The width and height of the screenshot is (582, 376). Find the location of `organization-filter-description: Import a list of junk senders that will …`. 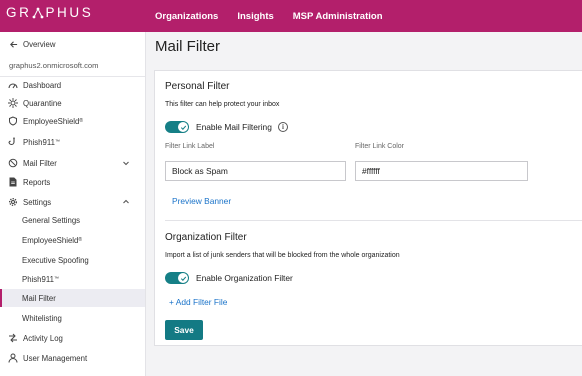

organization-filter-description: Import a list of junk senders that will … is located at coordinates (282, 255).